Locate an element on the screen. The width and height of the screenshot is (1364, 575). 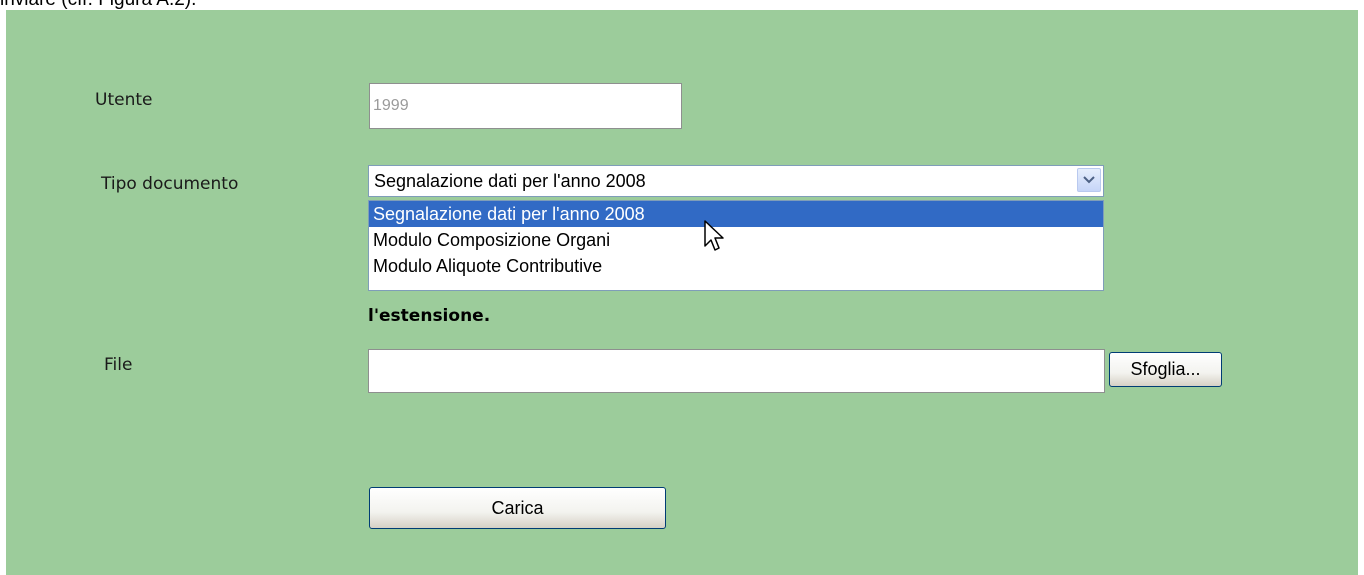
dropdown-option: Modulo Composizione Organi is located at coordinates (736, 240).